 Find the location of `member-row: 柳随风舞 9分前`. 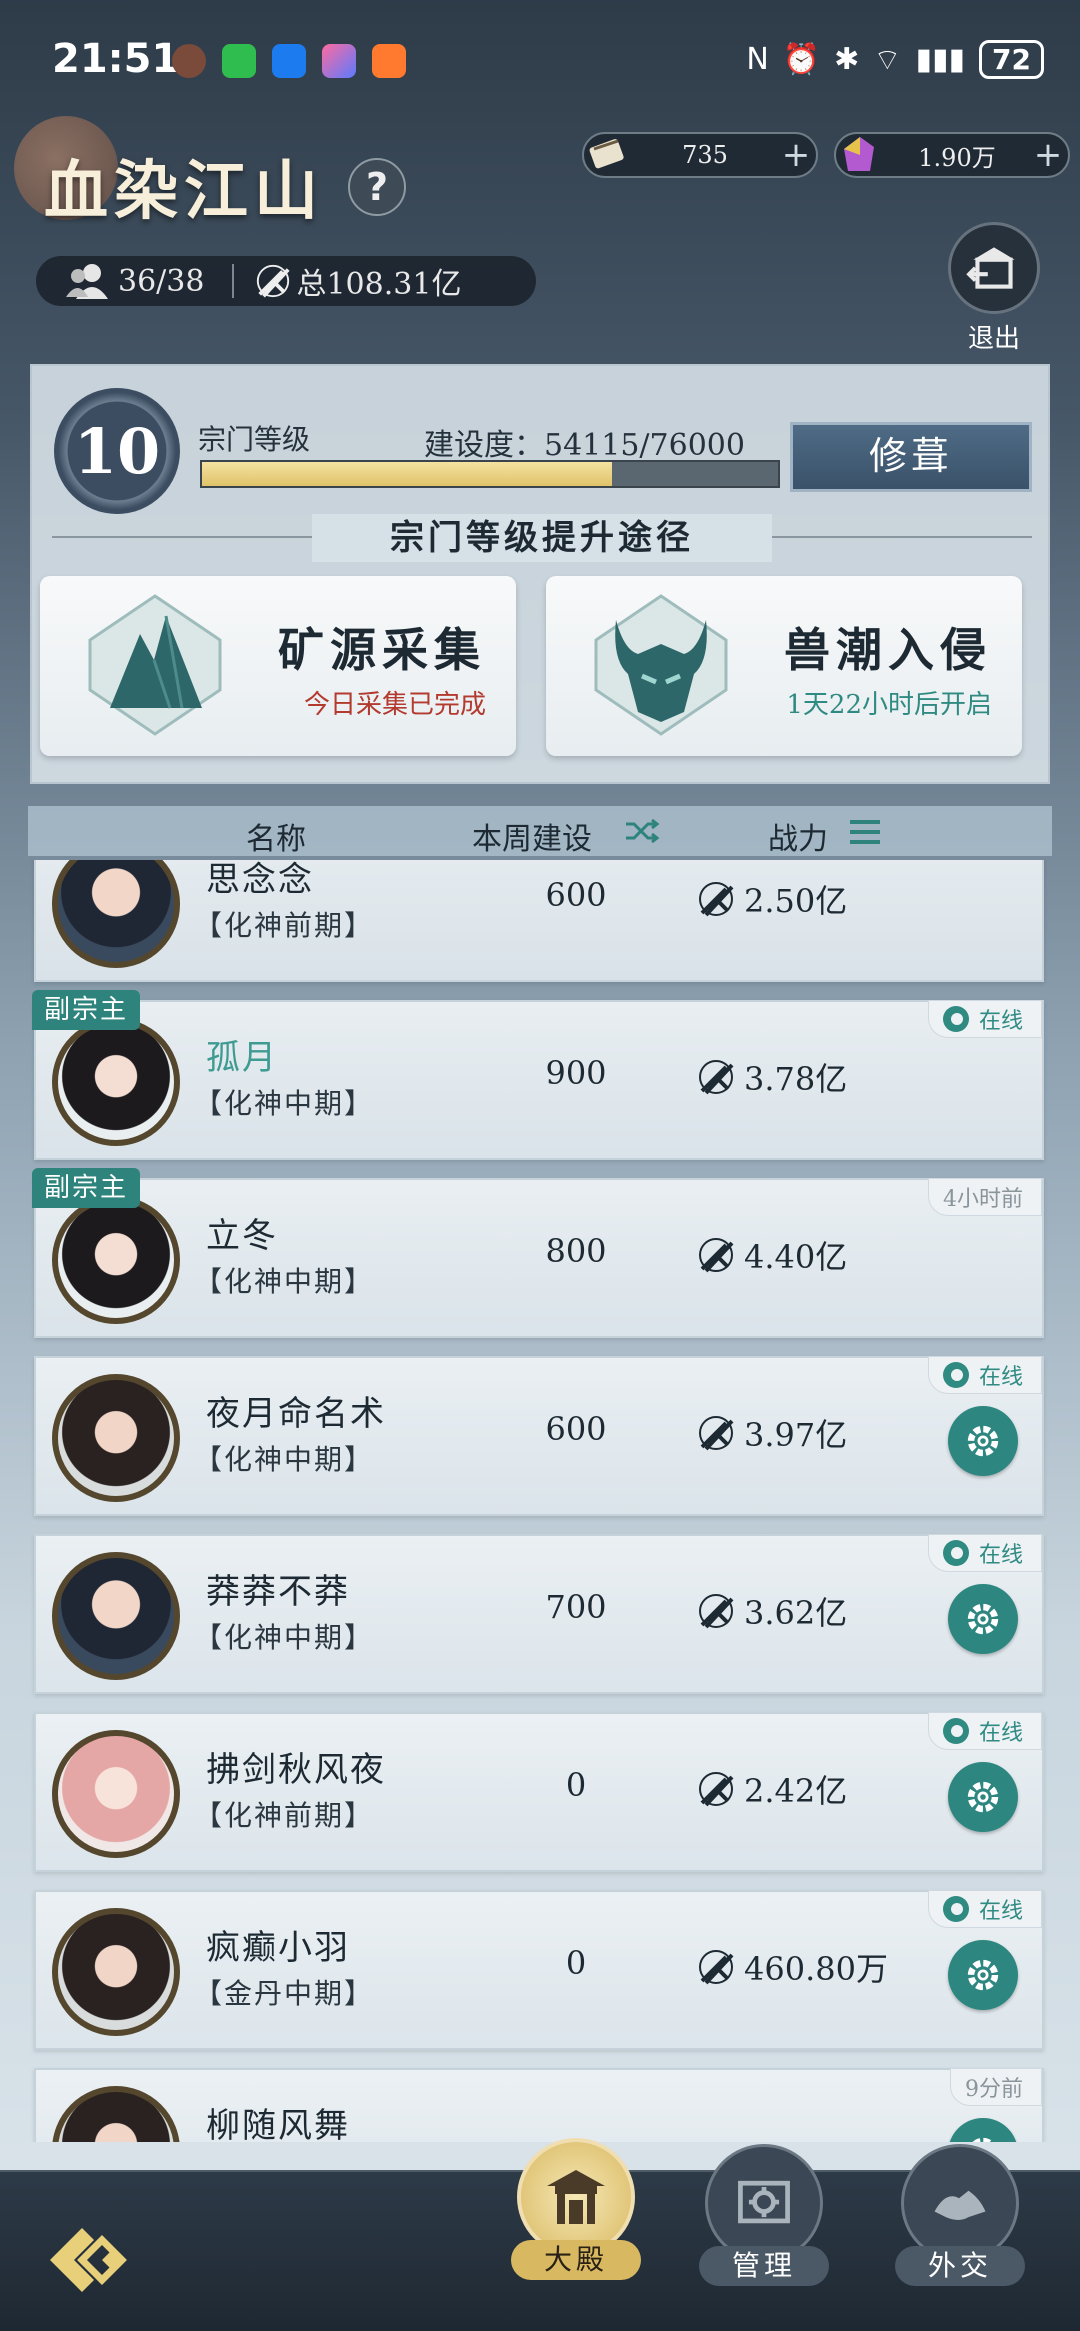

member-row: 柳随风舞 9分前 is located at coordinates (539, 2105).